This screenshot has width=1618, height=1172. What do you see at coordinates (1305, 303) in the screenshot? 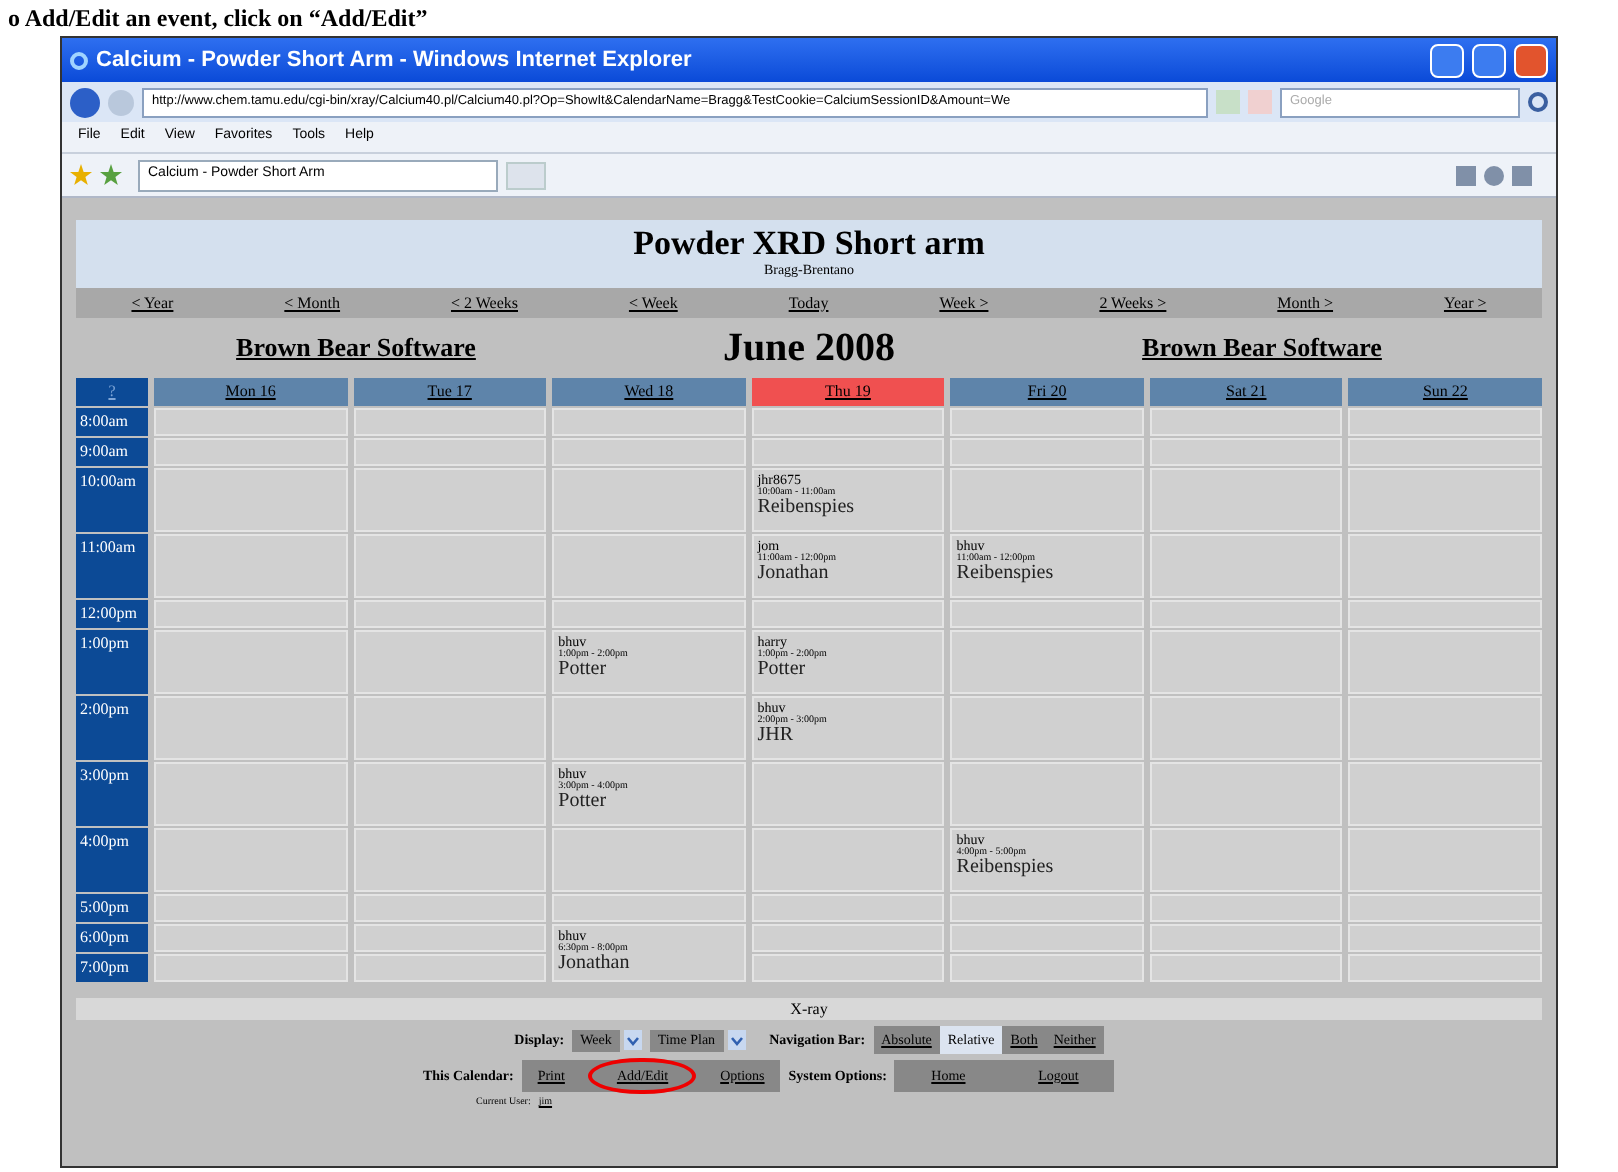
I see `nav-link: Month >` at bounding box center [1305, 303].